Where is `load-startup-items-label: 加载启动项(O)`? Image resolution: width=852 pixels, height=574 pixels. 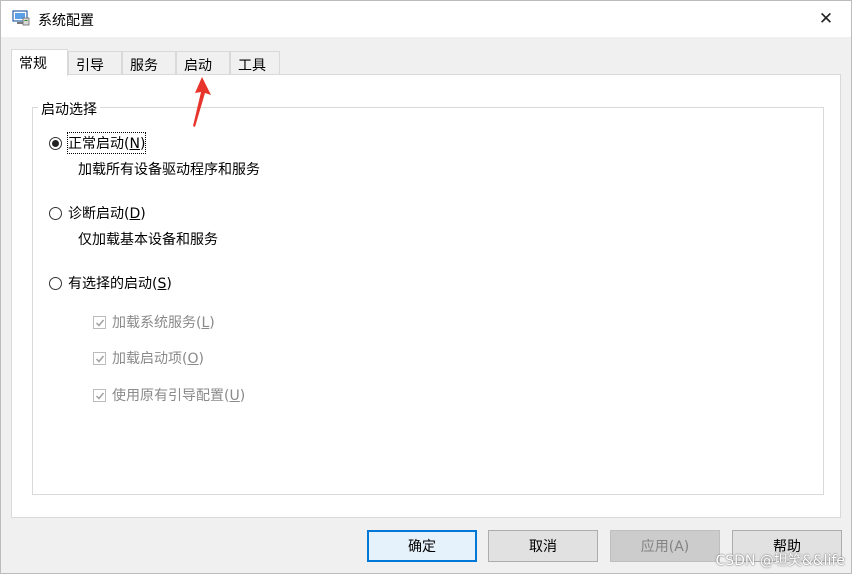
load-startup-items-label: 加载启动项(O) is located at coordinates (158, 359).